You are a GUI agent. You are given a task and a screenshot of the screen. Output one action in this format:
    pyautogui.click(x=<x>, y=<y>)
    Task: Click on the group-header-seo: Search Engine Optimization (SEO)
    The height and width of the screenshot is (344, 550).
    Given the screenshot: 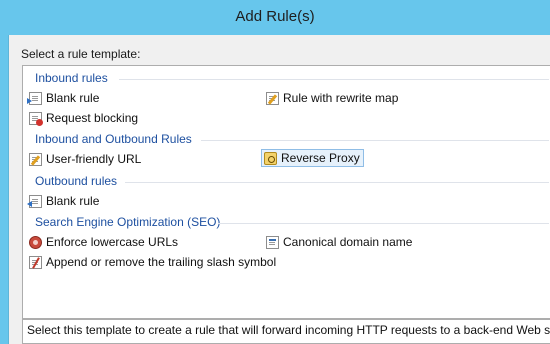 What is the action you would take?
    pyautogui.click(x=128, y=222)
    